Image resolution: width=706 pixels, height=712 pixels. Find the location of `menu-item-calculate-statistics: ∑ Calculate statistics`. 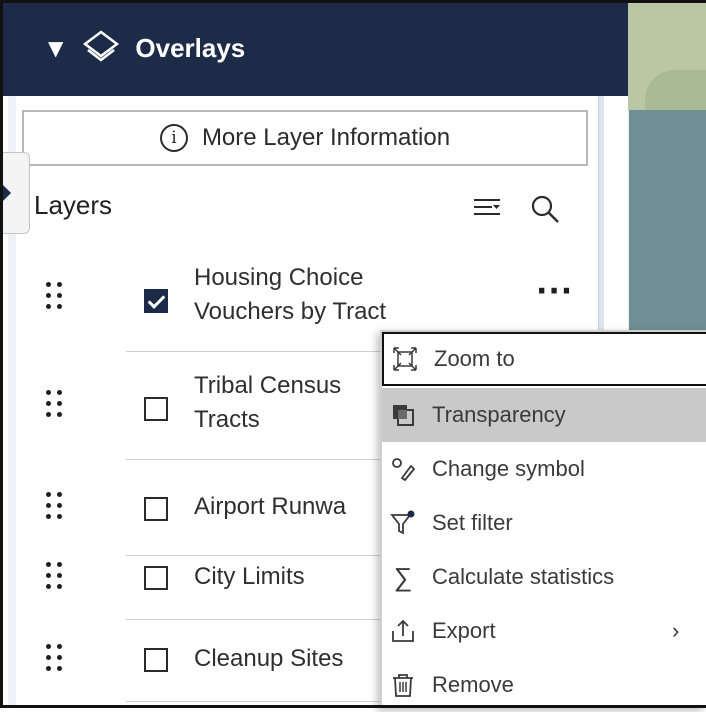

menu-item-calculate-statistics: ∑ Calculate statistics is located at coordinates (544, 577).